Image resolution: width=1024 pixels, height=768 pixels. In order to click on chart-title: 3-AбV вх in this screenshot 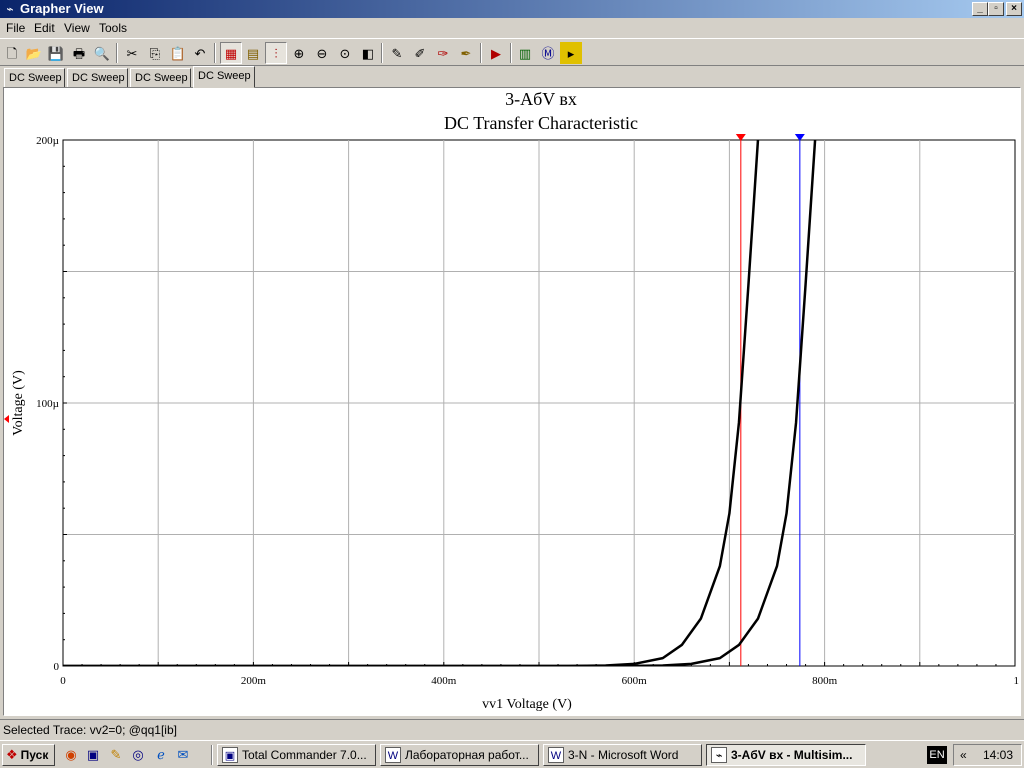, I will do `click(541, 99)`.